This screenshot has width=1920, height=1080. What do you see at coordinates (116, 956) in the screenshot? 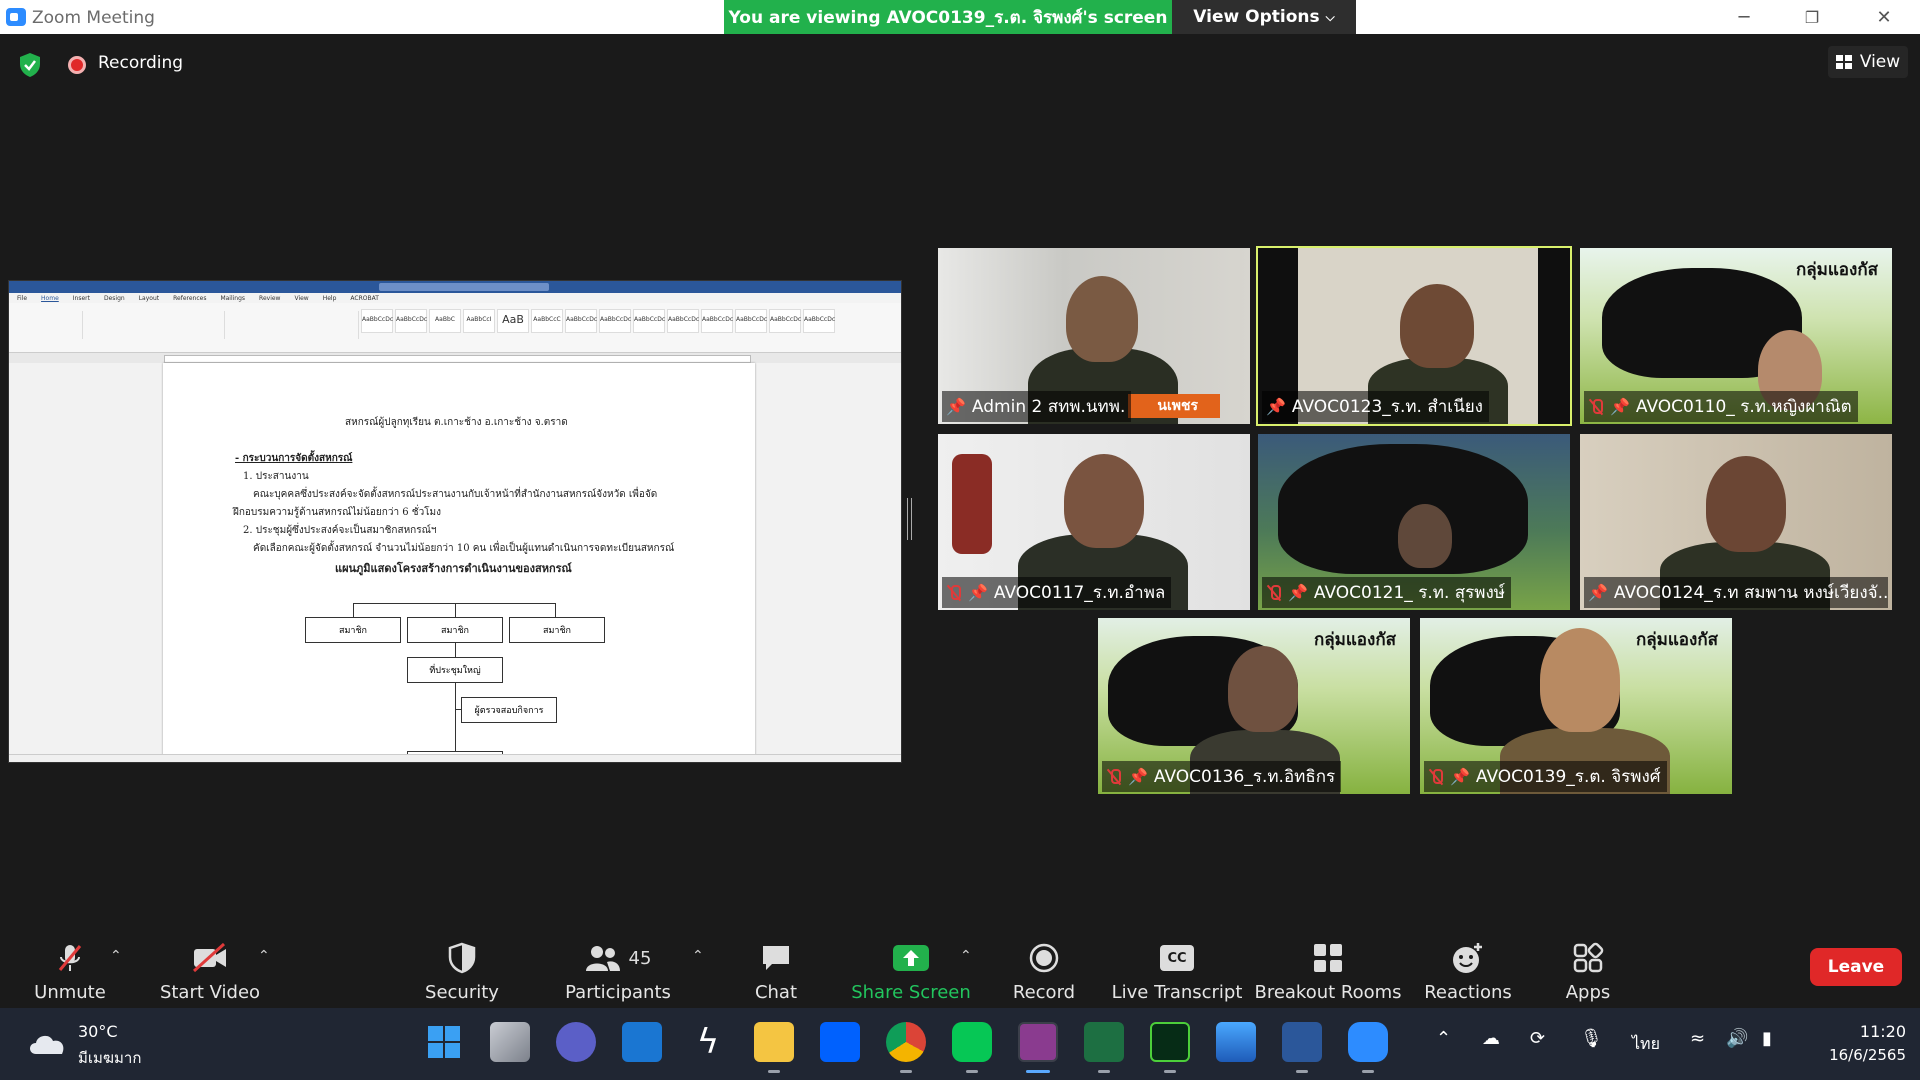
I see `audio-options-caret-icon: ⌃` at bounding box center [116, 956].